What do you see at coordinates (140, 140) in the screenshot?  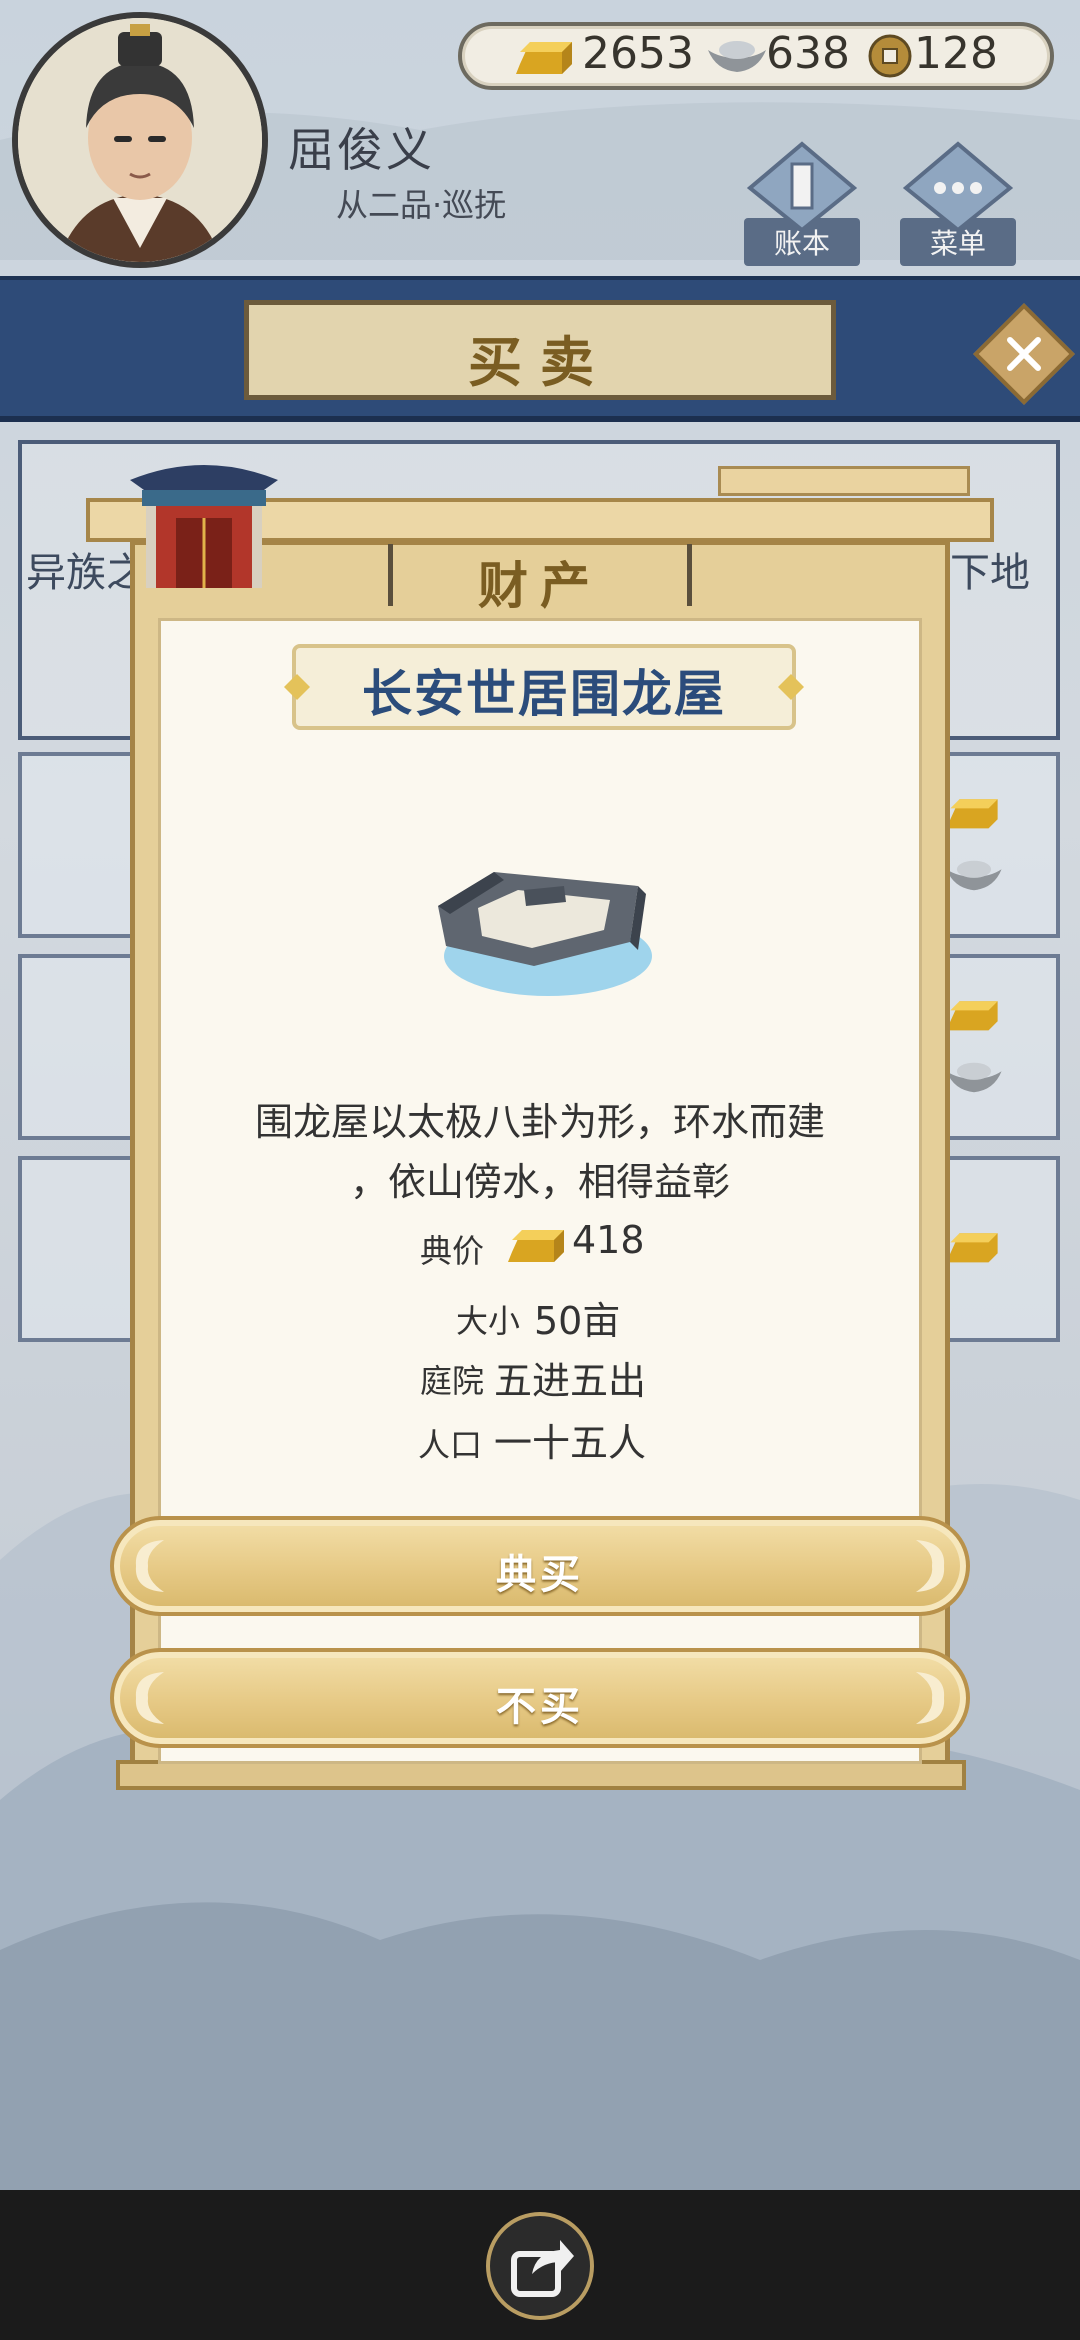 I see `player-avatar` at bounding box center [140, 140].